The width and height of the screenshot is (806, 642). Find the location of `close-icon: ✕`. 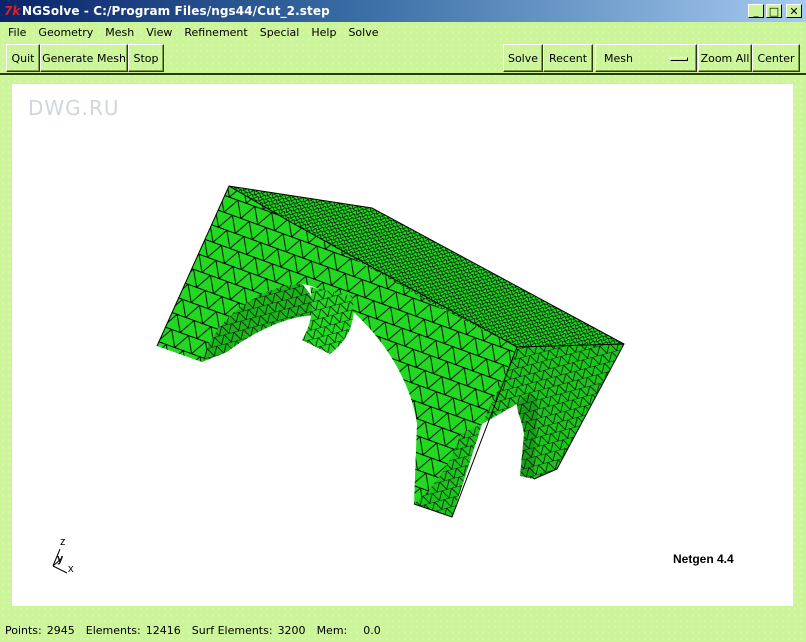

close-icon: ✕ is located at coordinates (794, 11).